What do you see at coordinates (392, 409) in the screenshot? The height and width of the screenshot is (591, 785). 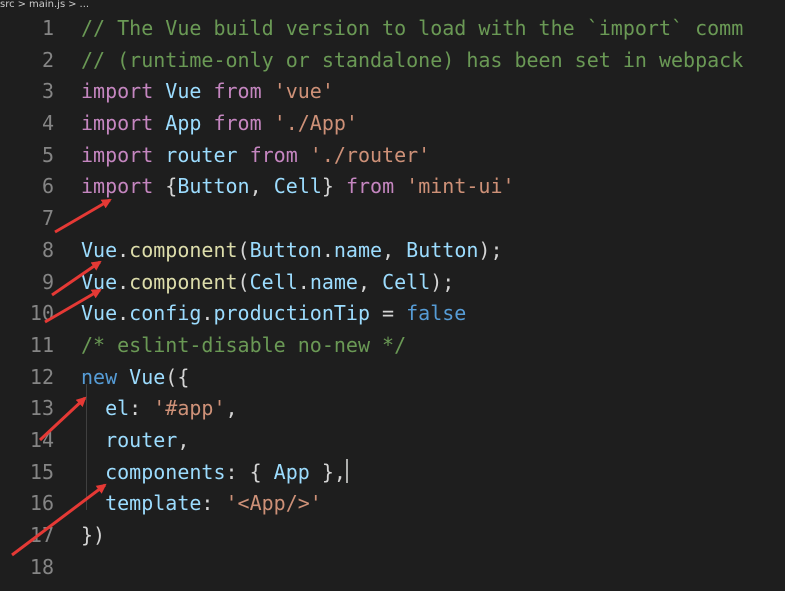 I see `code-line: 13 el: '#app',` at bounding box center [392, 409].